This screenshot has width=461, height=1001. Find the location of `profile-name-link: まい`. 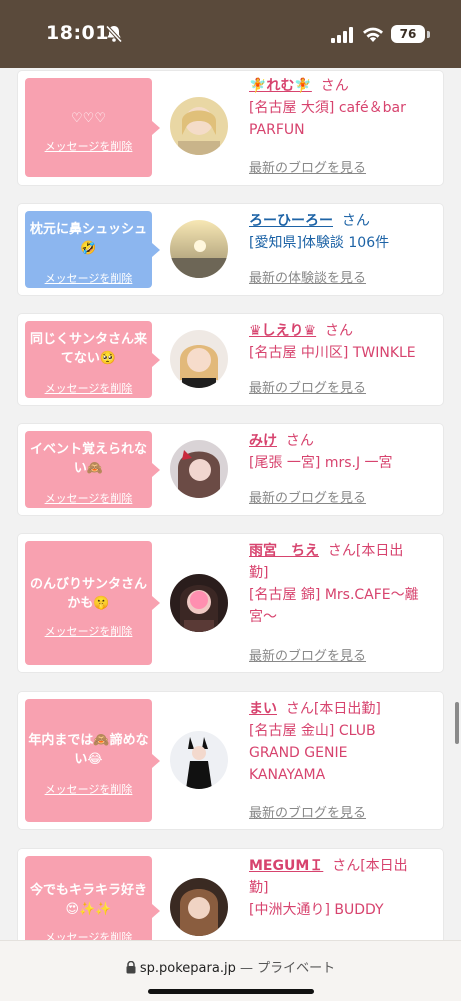

profile-name-link: まい is located at coordinates (263, 709).